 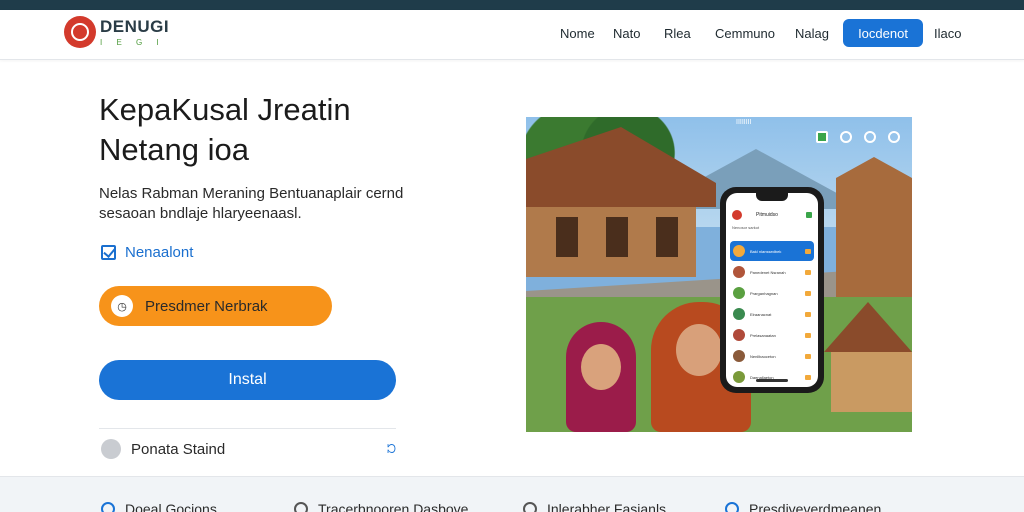 I want to click on globe-icon, so click(x=530, y=507).